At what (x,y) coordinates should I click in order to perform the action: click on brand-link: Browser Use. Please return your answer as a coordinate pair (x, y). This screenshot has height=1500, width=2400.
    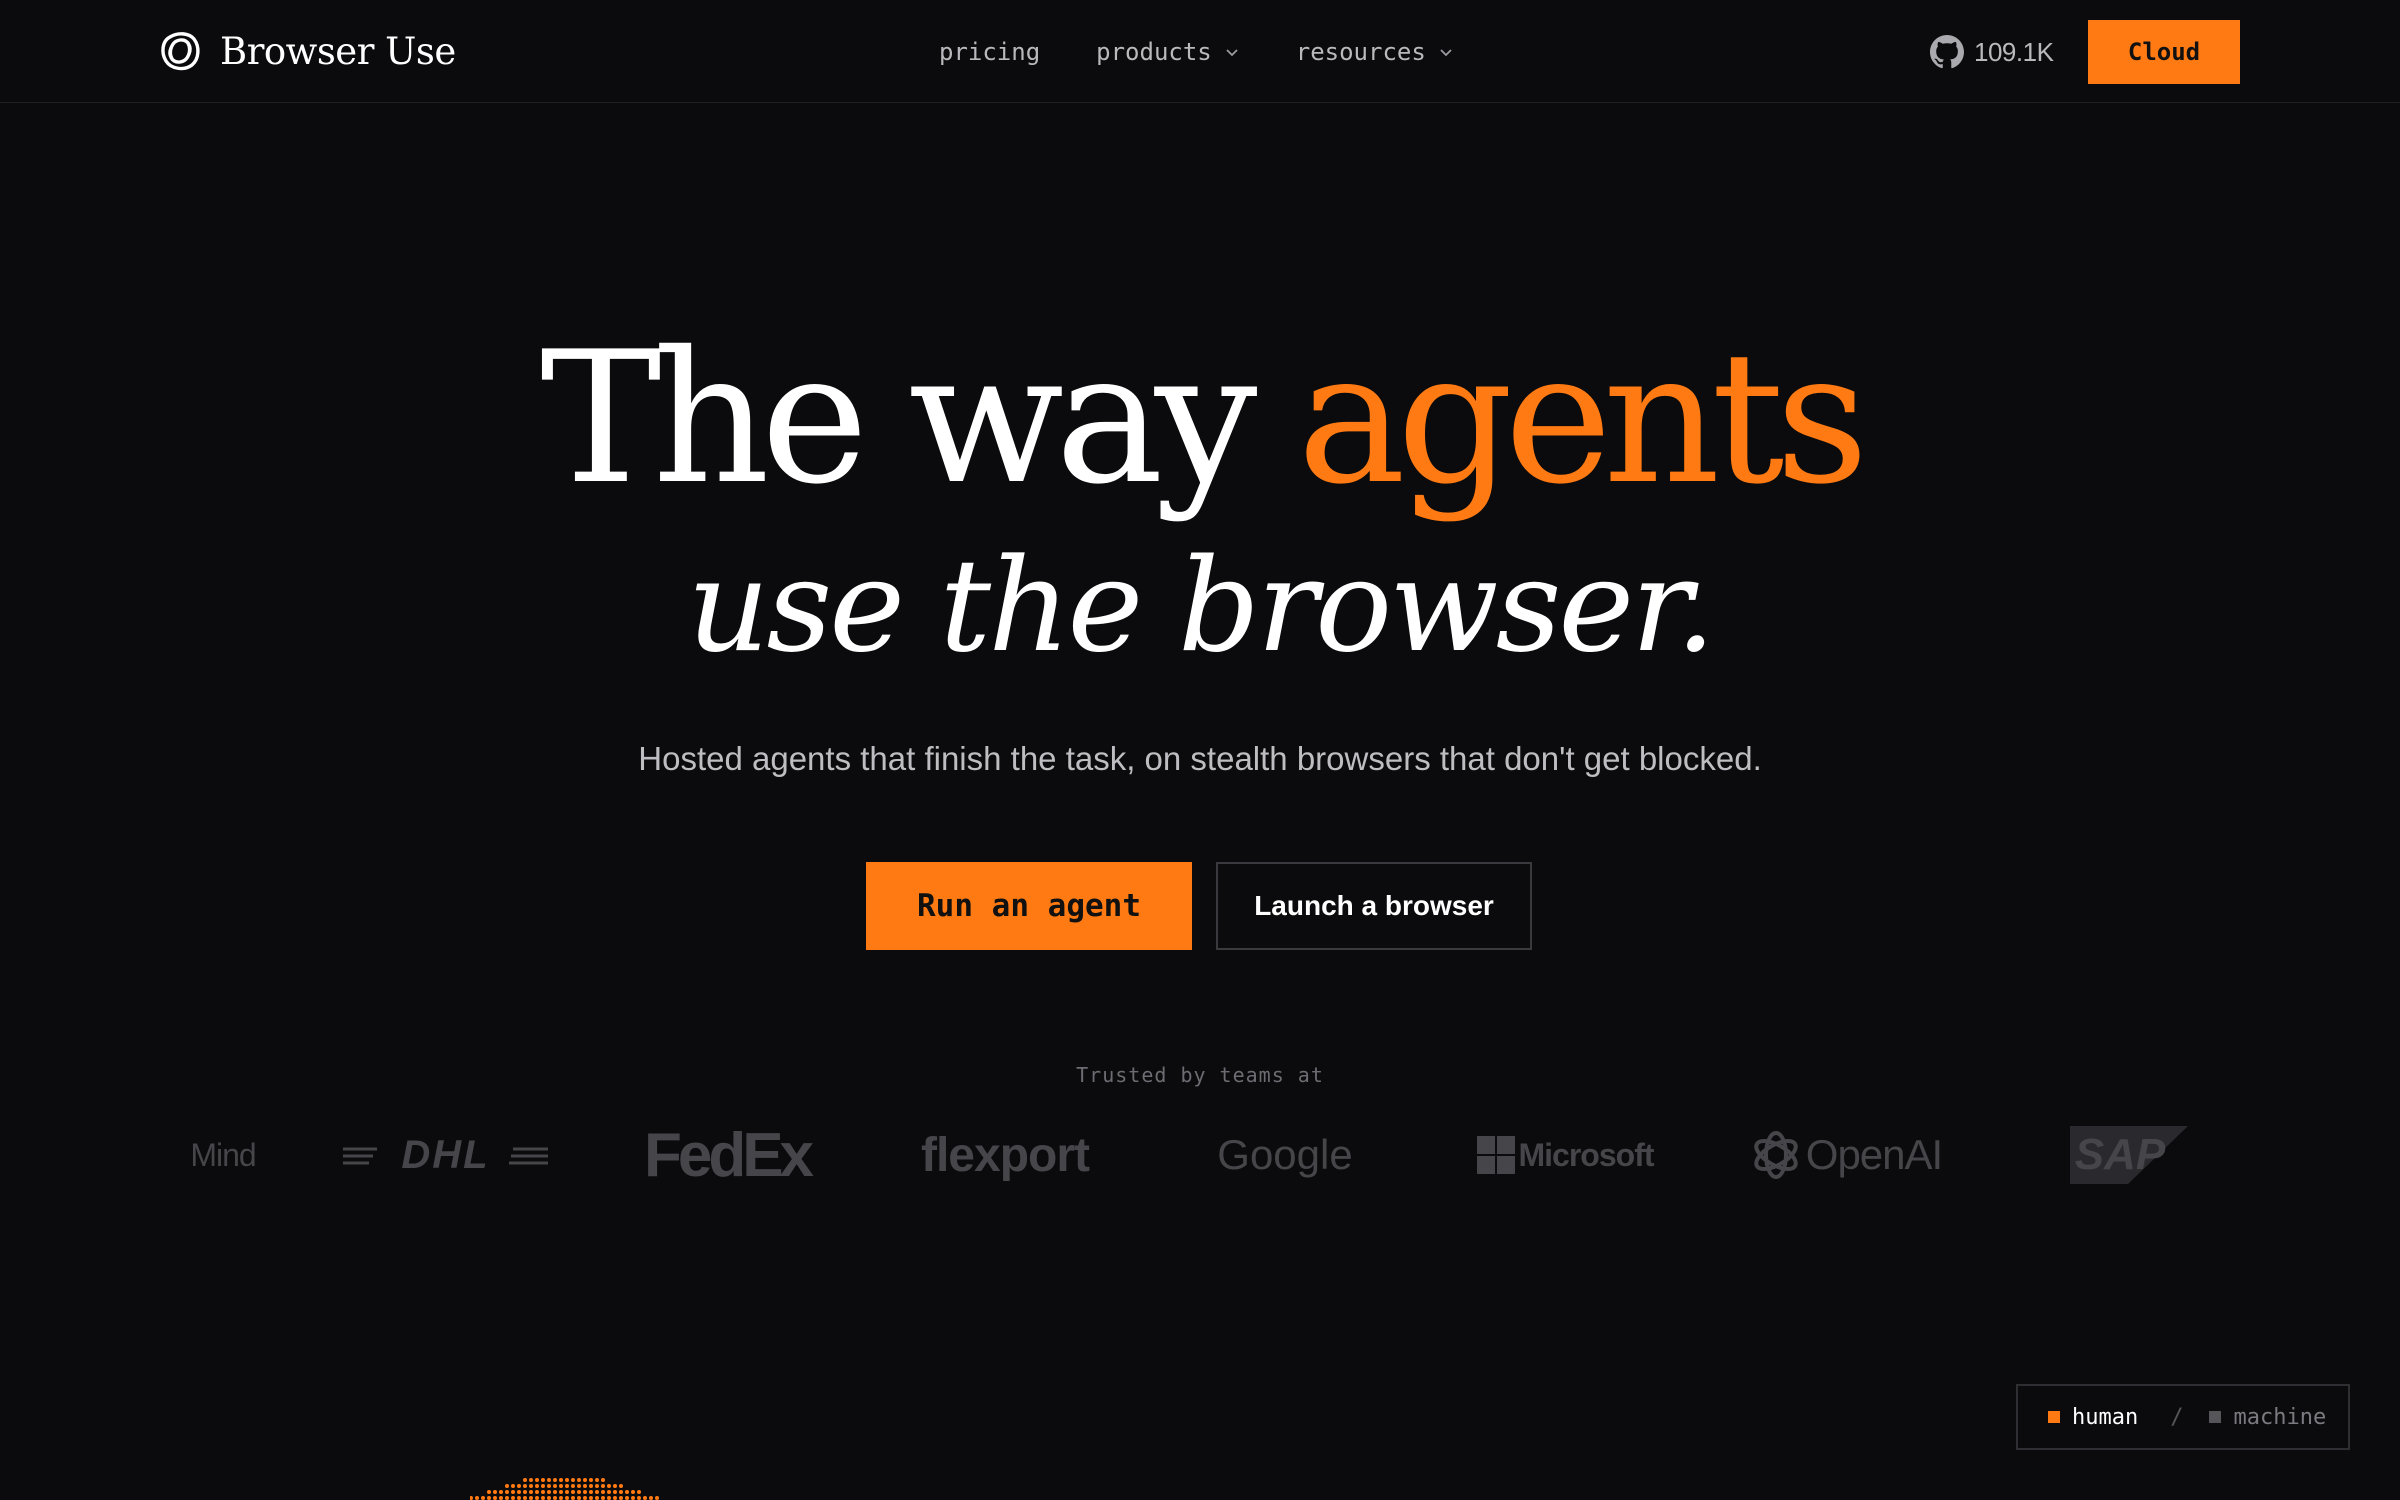
    Looking at the image, I should click on (307, 51).